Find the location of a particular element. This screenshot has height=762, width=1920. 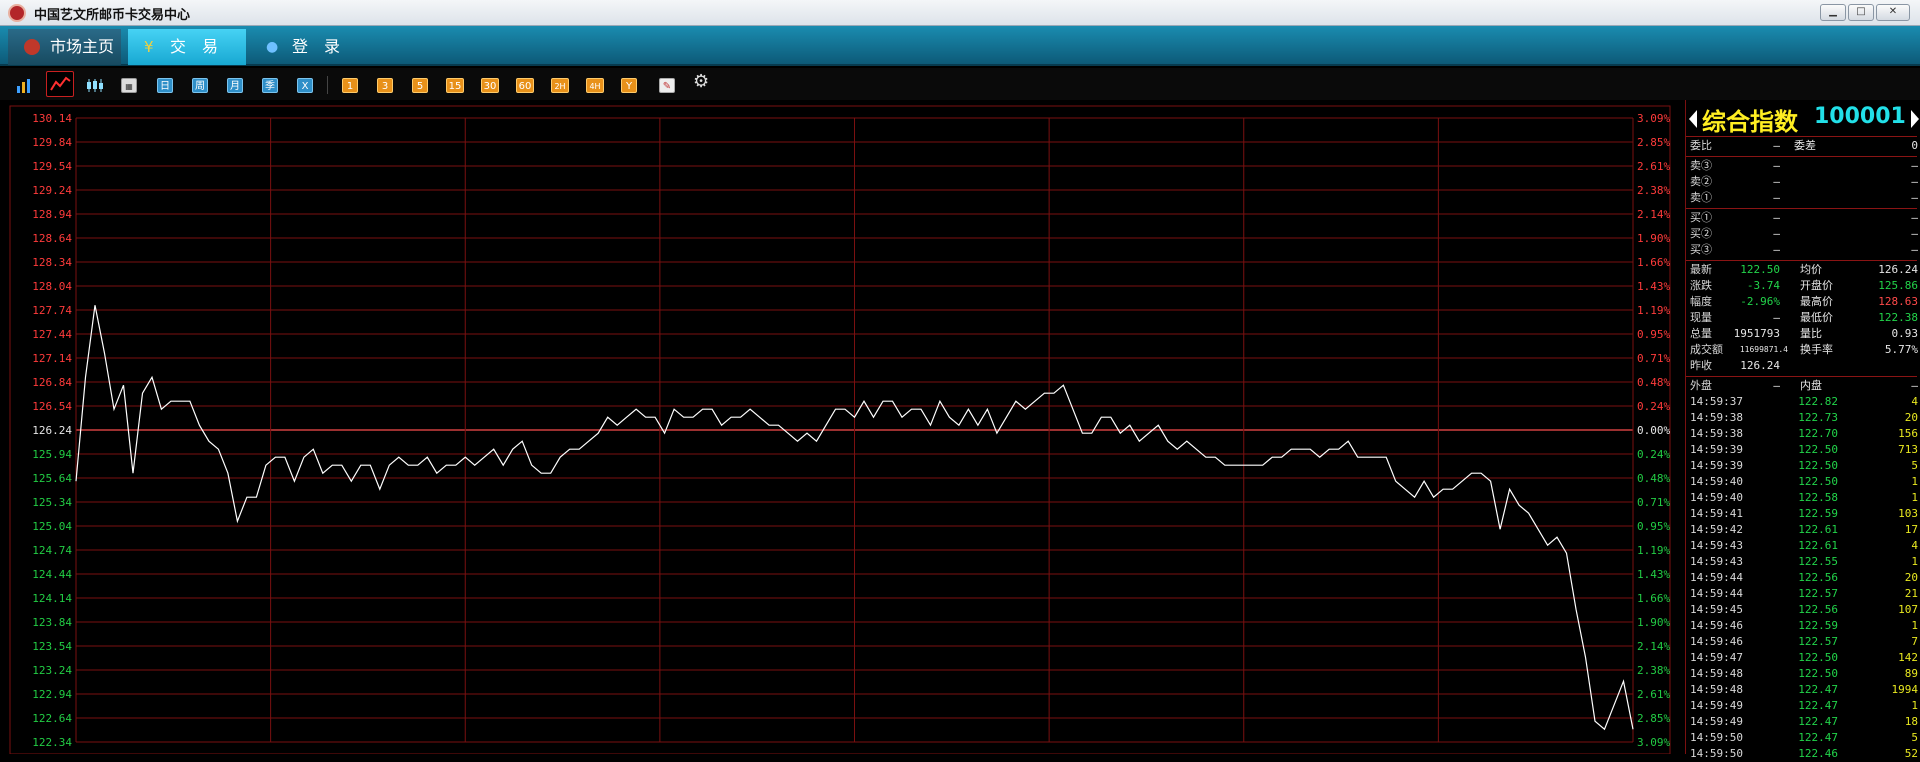

trade-tick-row: 14:59:49 122.47 1 is located at coordinates (1804, 706).